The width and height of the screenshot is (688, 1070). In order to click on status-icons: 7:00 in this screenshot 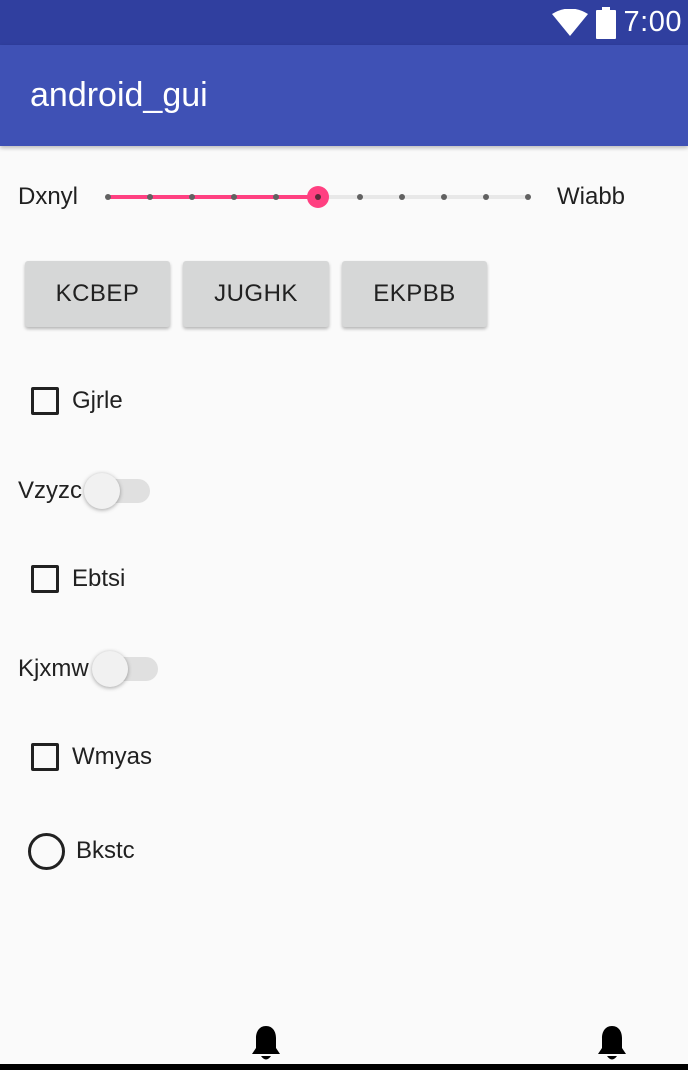, I will do `click(616, 22)`.